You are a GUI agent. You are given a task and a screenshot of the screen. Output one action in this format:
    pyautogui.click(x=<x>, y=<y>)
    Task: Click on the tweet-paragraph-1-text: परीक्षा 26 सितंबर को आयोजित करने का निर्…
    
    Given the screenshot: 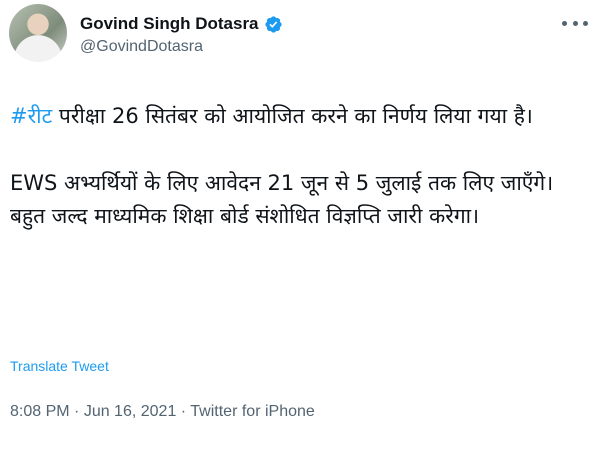 What is the action you would take?
    pyautogui.click(x=292, y=116)
    